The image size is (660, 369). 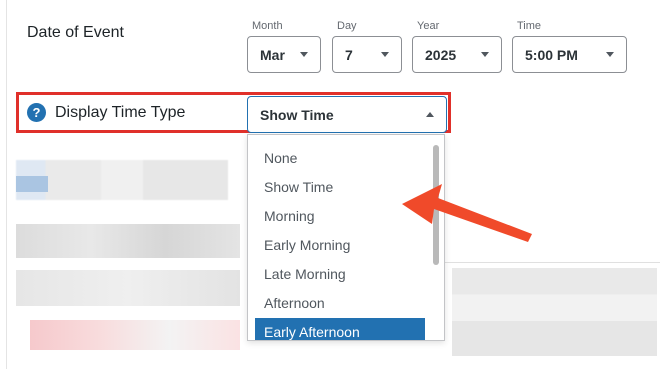 I want to click on month-value: Mar, so click(x=272, y=54).